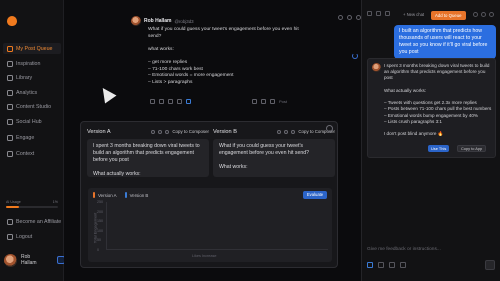  I want to click on sidebar-item-analytics: Analytics, so click(32, 92).